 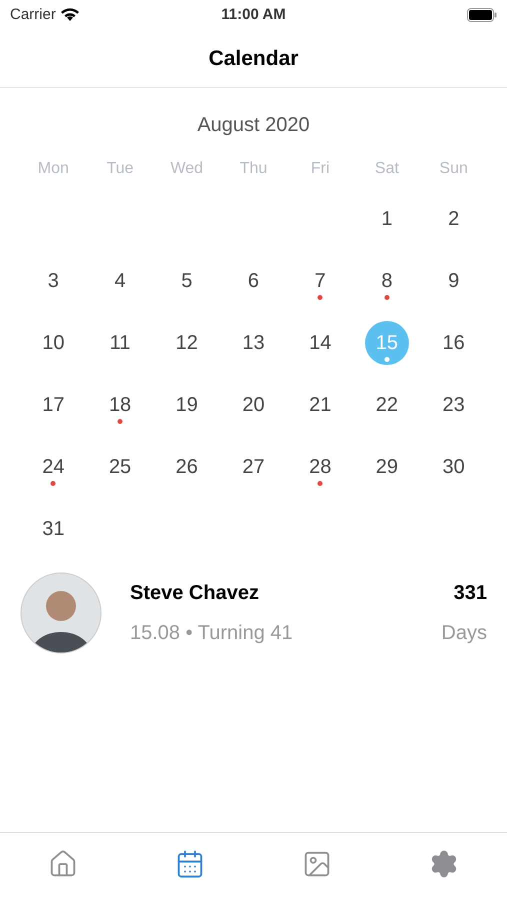 What do you see at coordinates (33, 14) in the screenshot?
I see `carrier-label: Carrier` at bounding box center [33, 14].